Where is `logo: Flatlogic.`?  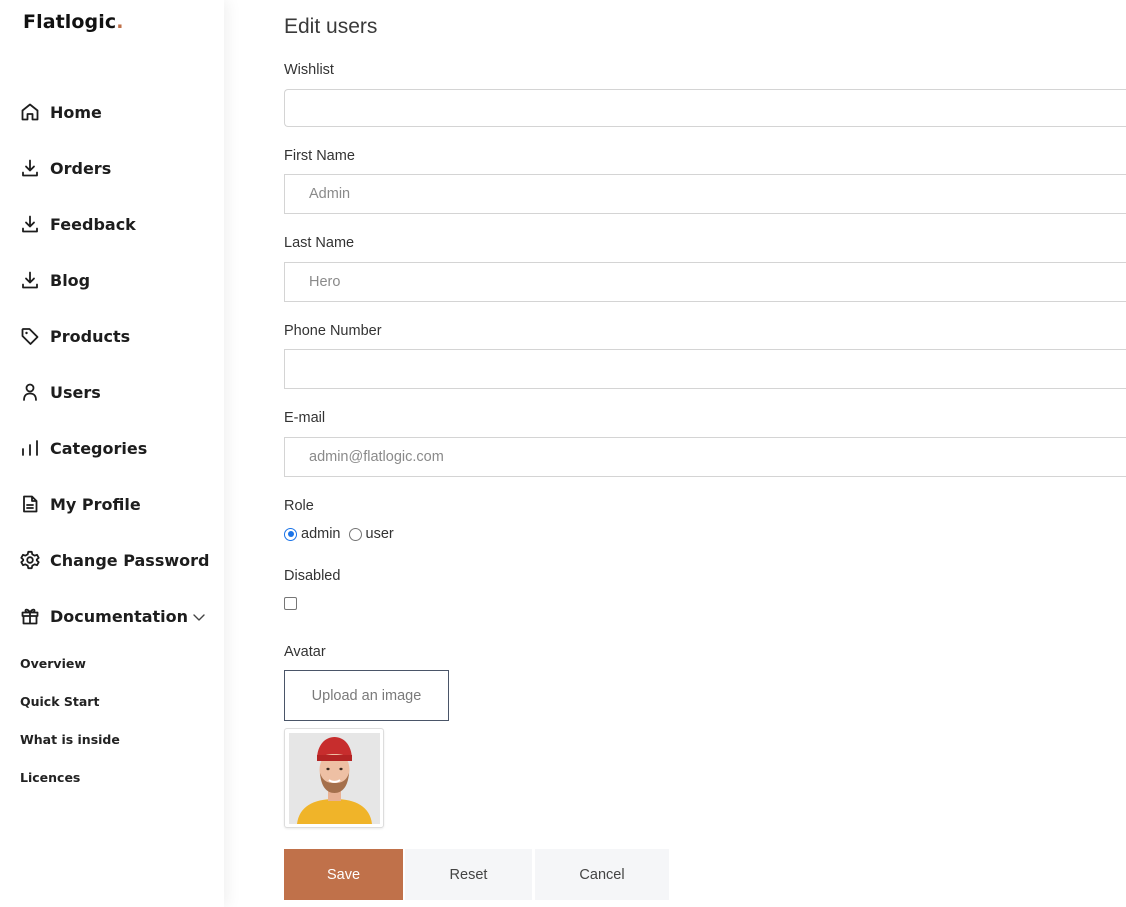 logo: Flatlogic. is located at coordinates (73, 22).